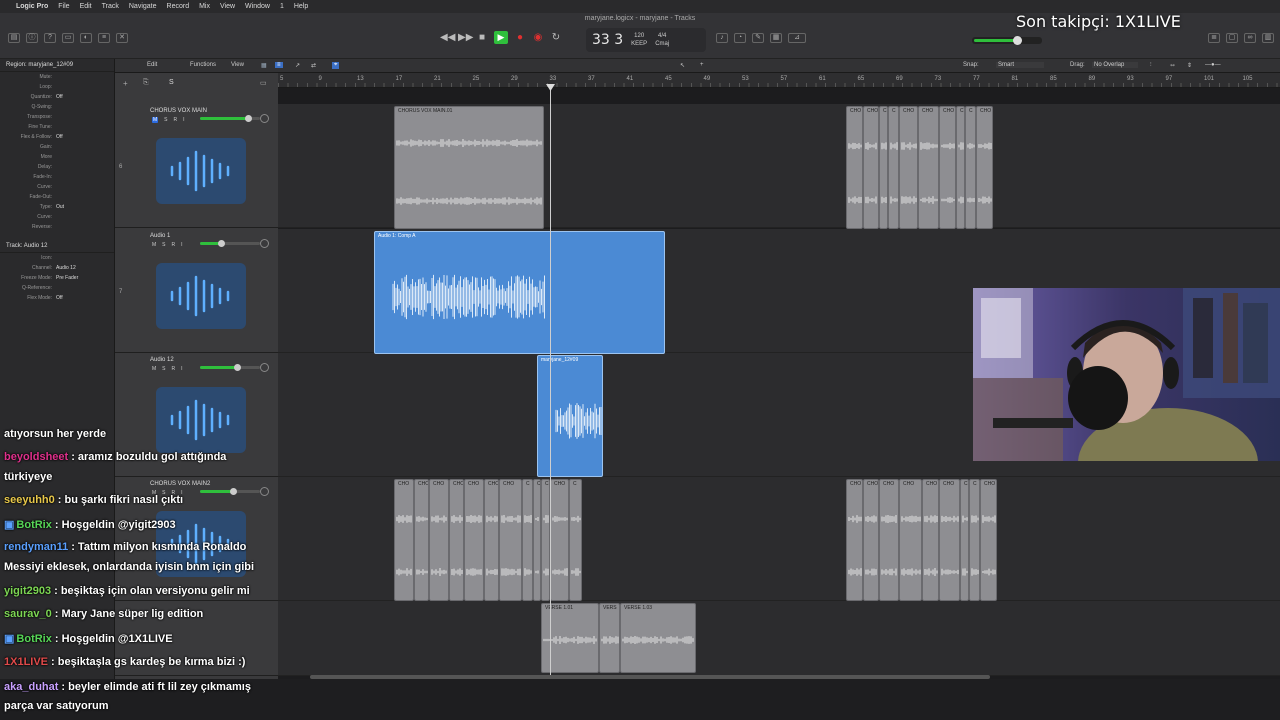  What do you see at coordinates (1213, 65) in the screenshot?
I see `zoom-slider-icon: —●—` at bounding box center [1213, 65].